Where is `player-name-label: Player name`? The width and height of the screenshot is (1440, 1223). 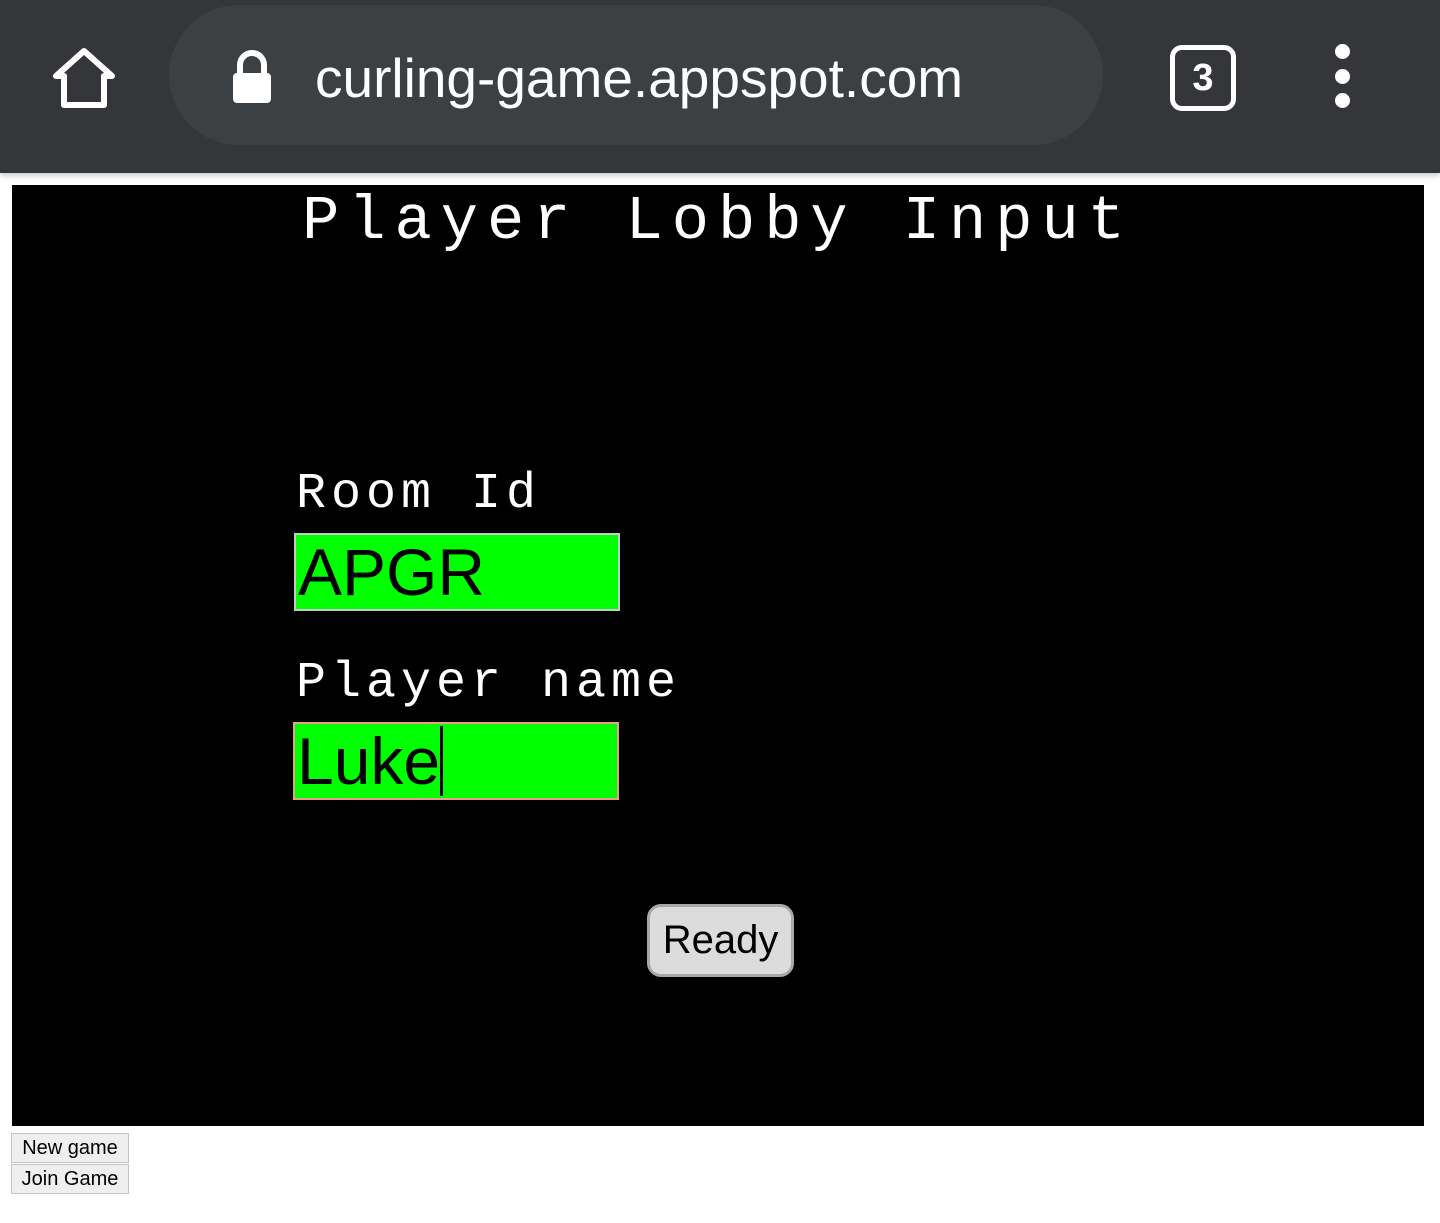 player-name-label: Player name is located at coordinates (489, 683).